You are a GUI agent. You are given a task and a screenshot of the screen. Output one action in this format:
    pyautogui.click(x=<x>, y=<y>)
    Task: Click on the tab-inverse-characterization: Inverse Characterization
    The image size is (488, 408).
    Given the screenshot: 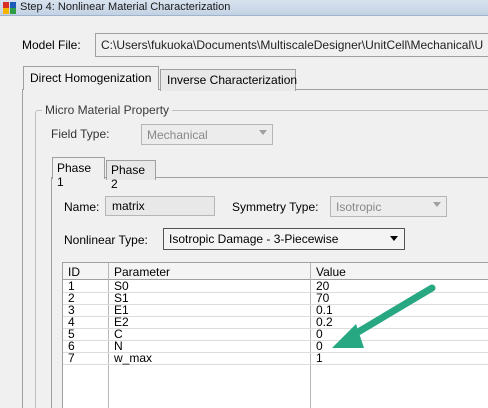 What is the action you would take?
    pyautogui.click(x=228, y=80)
    